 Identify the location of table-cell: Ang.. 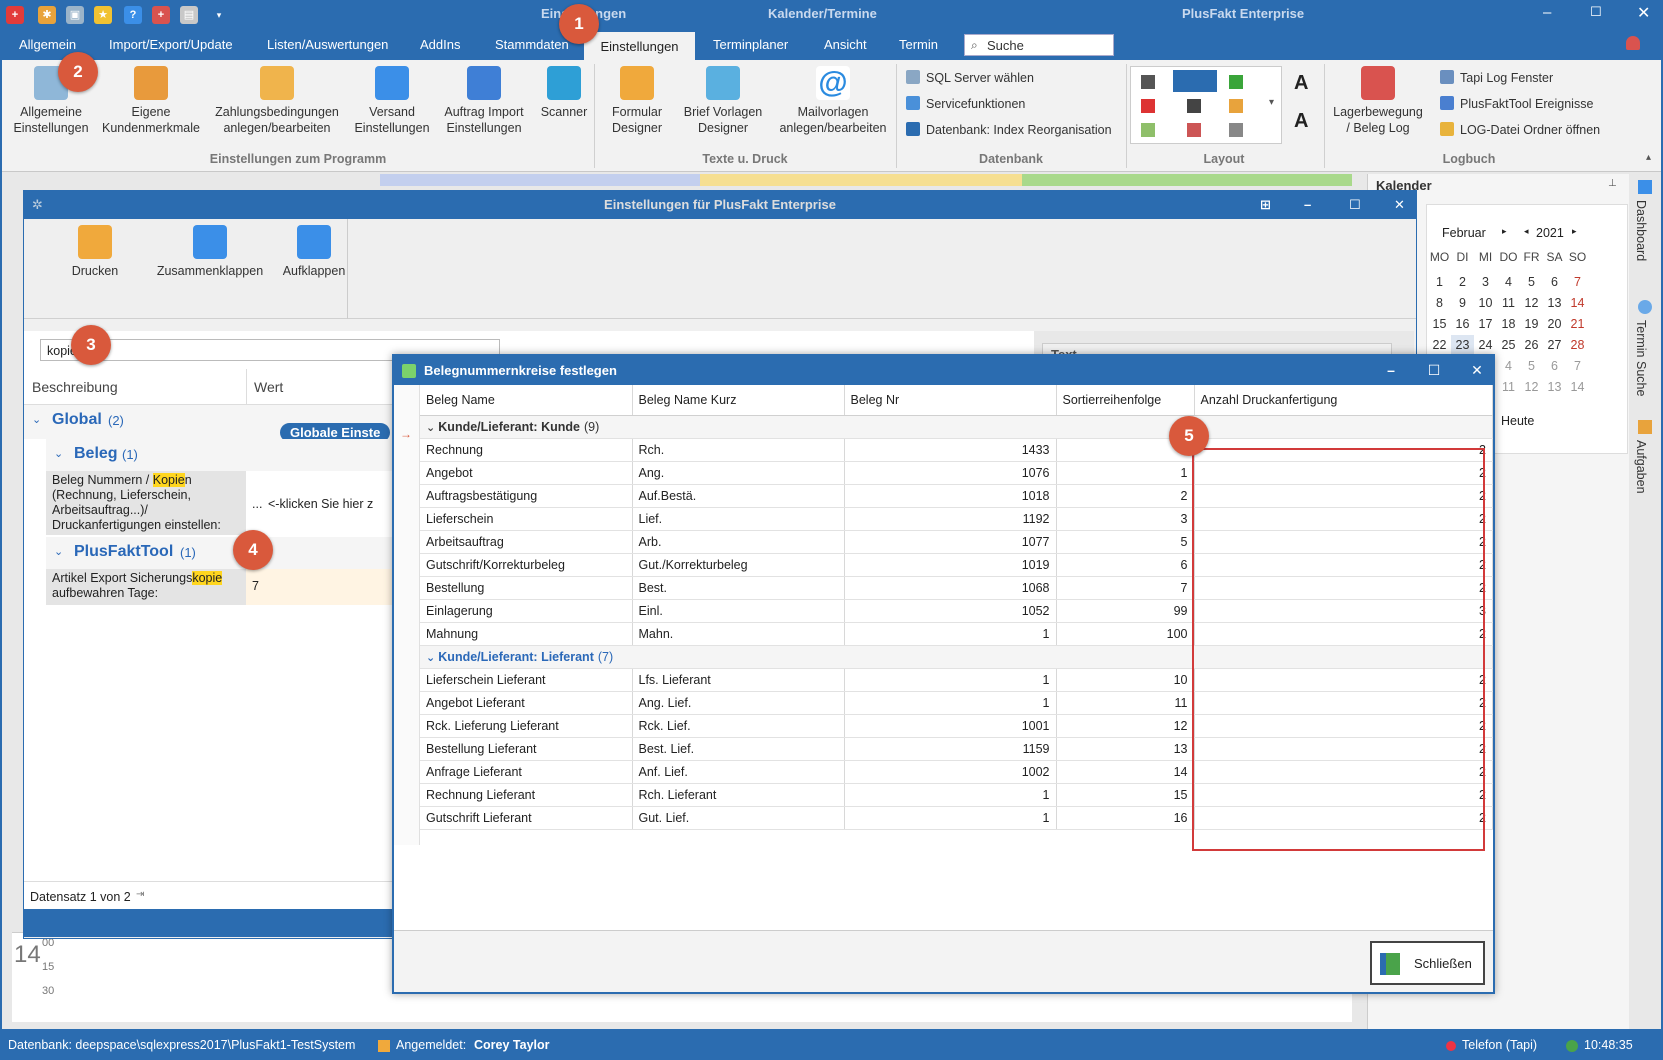
(738, 473).